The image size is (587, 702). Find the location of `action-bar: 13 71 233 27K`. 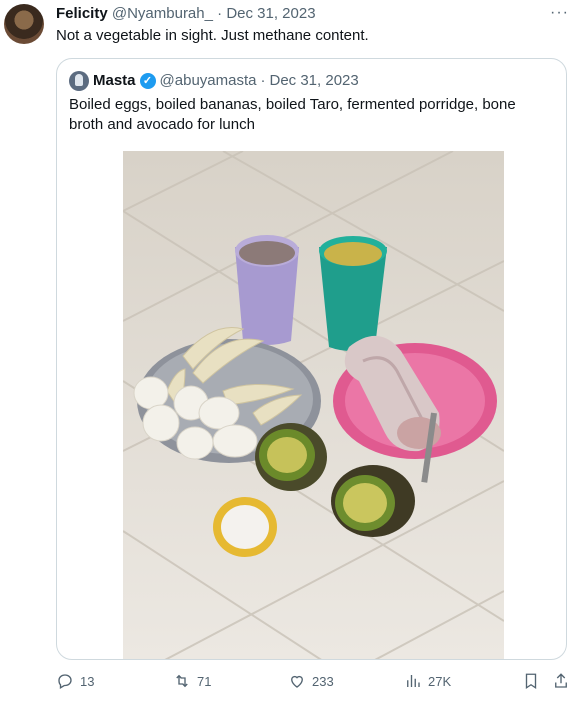

action-bar: 13 71 233 27K is located at coordinates (293, 684).